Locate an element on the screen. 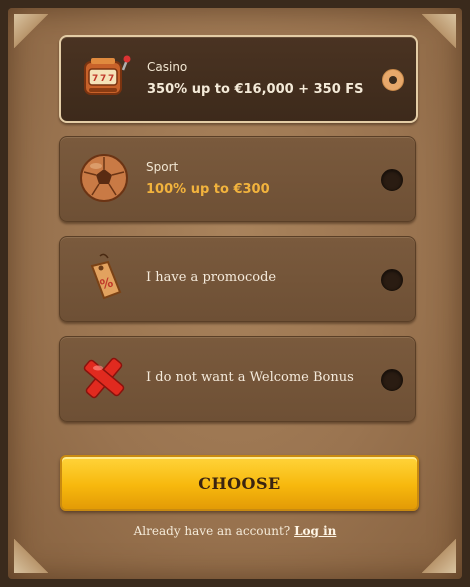 This screenshot has width=470, height=587. slot-machine-icon: 7 7 7 is located at coordinates (107, 75).